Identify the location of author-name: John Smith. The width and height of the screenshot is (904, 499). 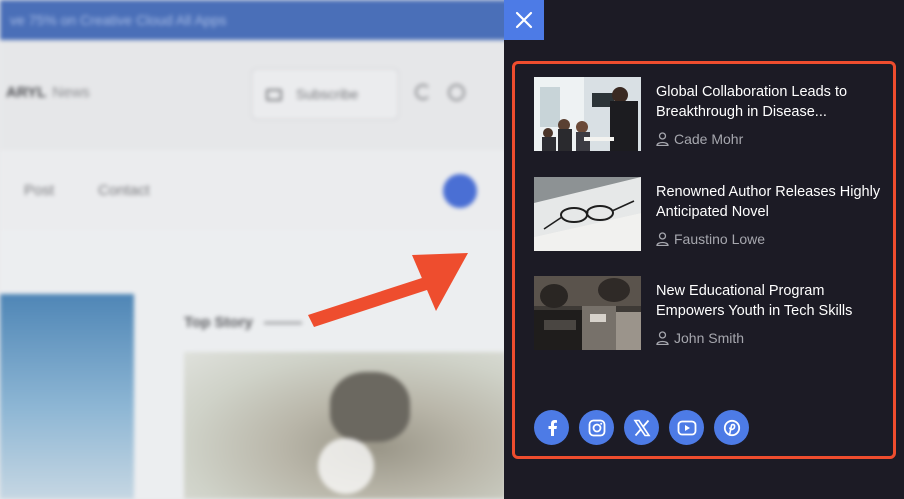
(709, 338).